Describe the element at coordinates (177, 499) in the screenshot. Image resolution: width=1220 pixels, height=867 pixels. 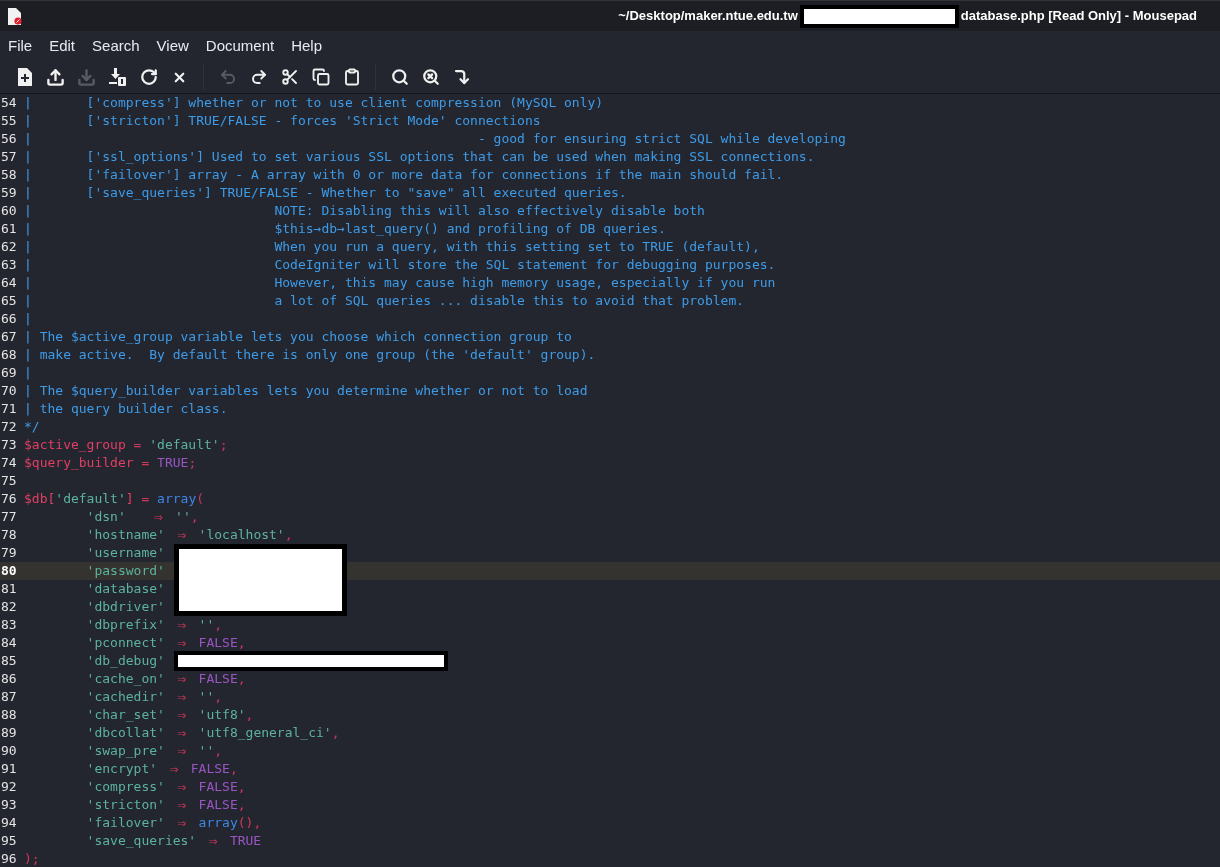
I see `code-token: array` at that location.